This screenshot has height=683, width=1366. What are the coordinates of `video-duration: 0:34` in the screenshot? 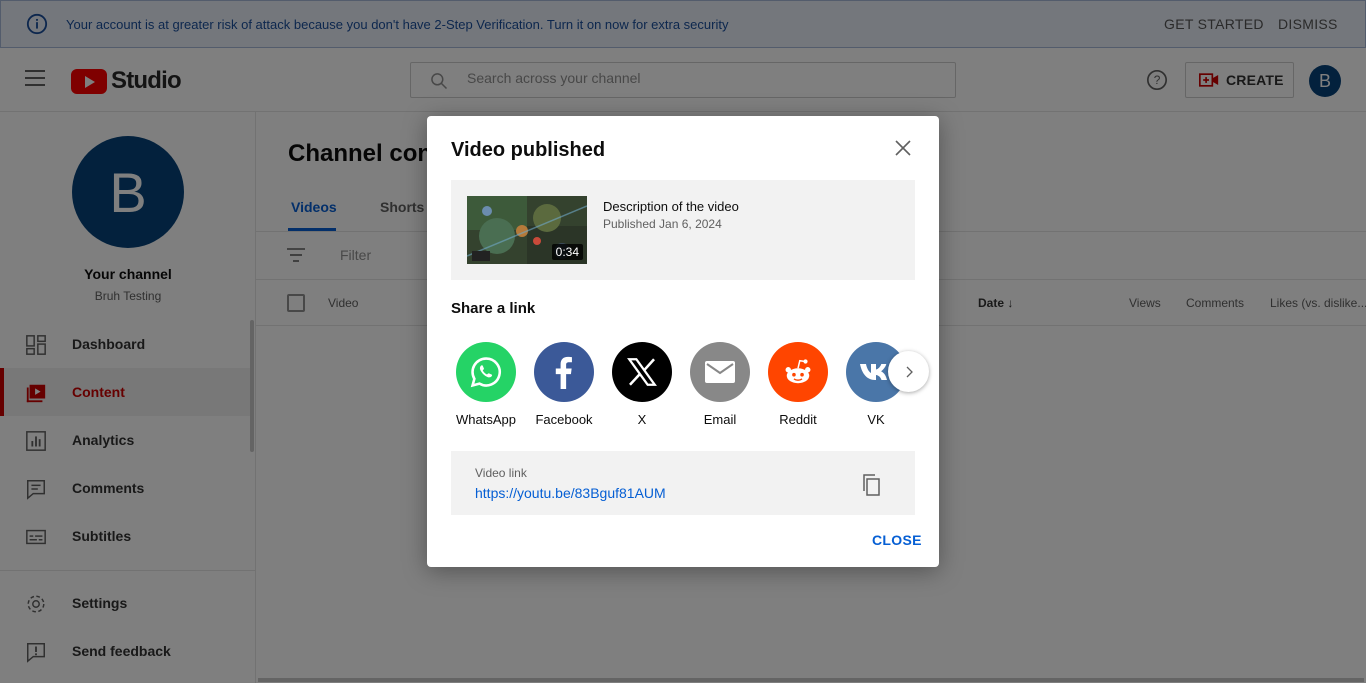 It's located at (567, 252).